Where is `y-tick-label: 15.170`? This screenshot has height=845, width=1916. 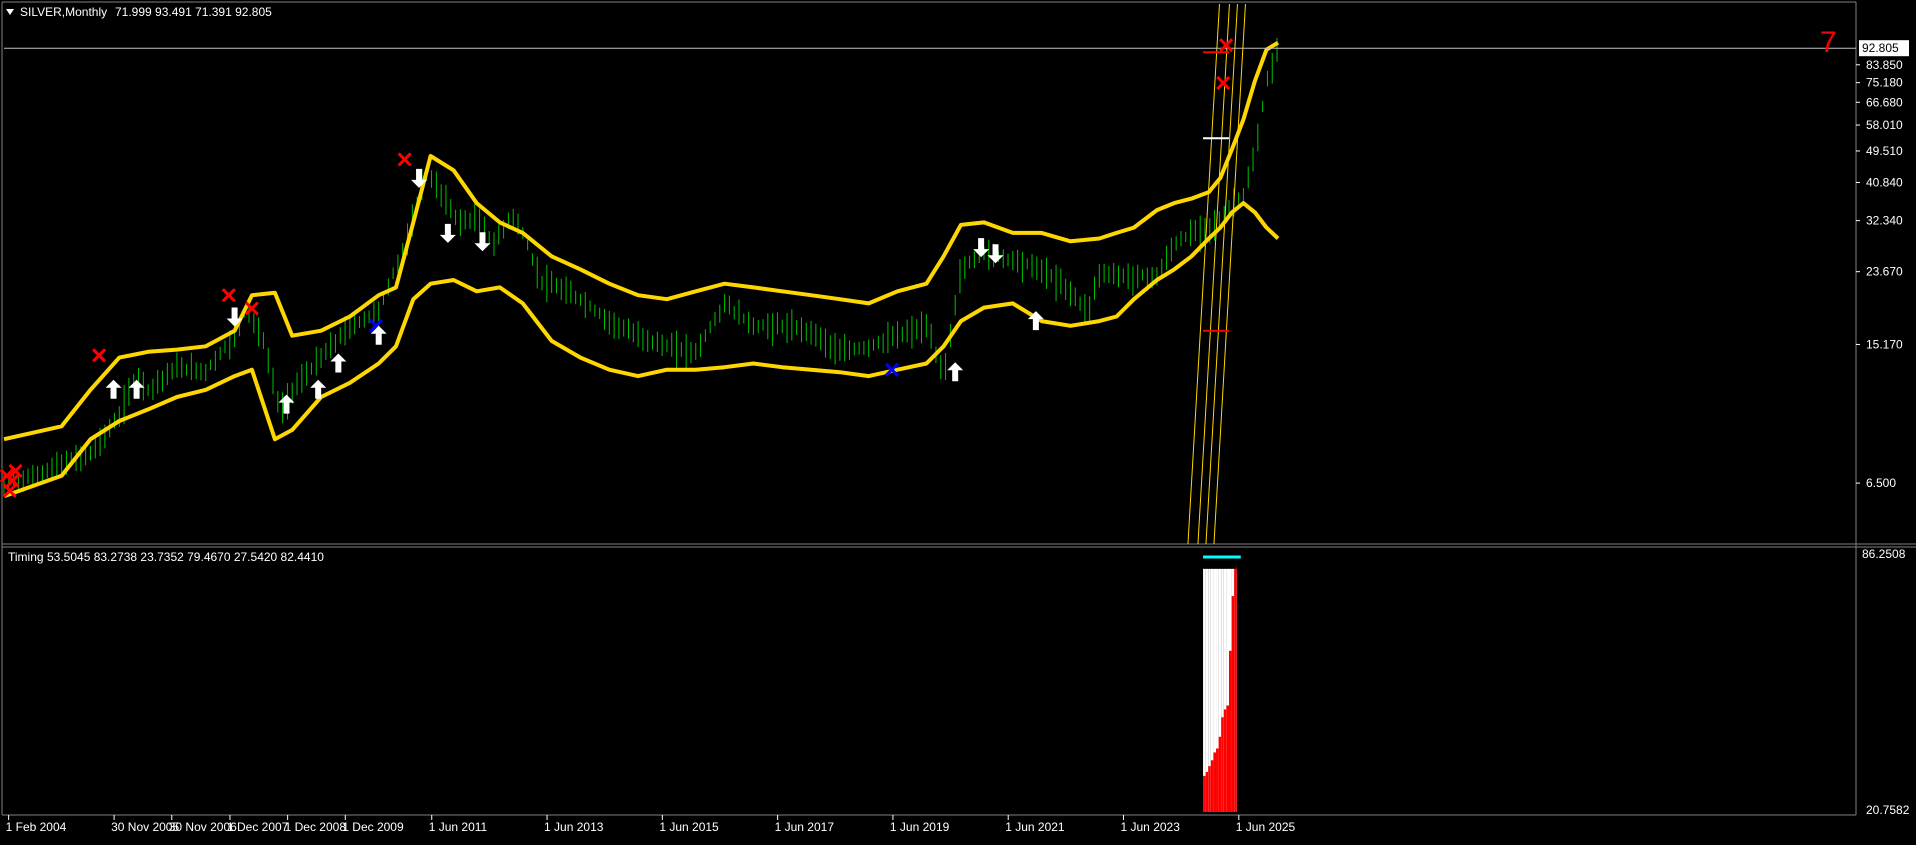
y-tick-label: 15.170 is located at coordinates (1884, 344).